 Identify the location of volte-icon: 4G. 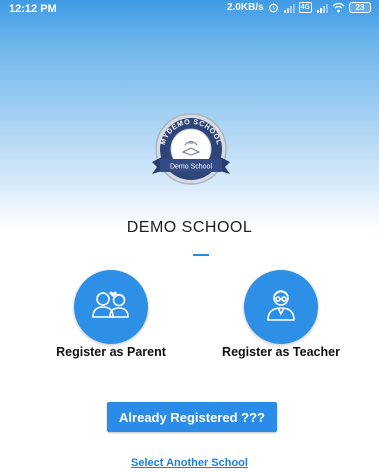
(305, 7).